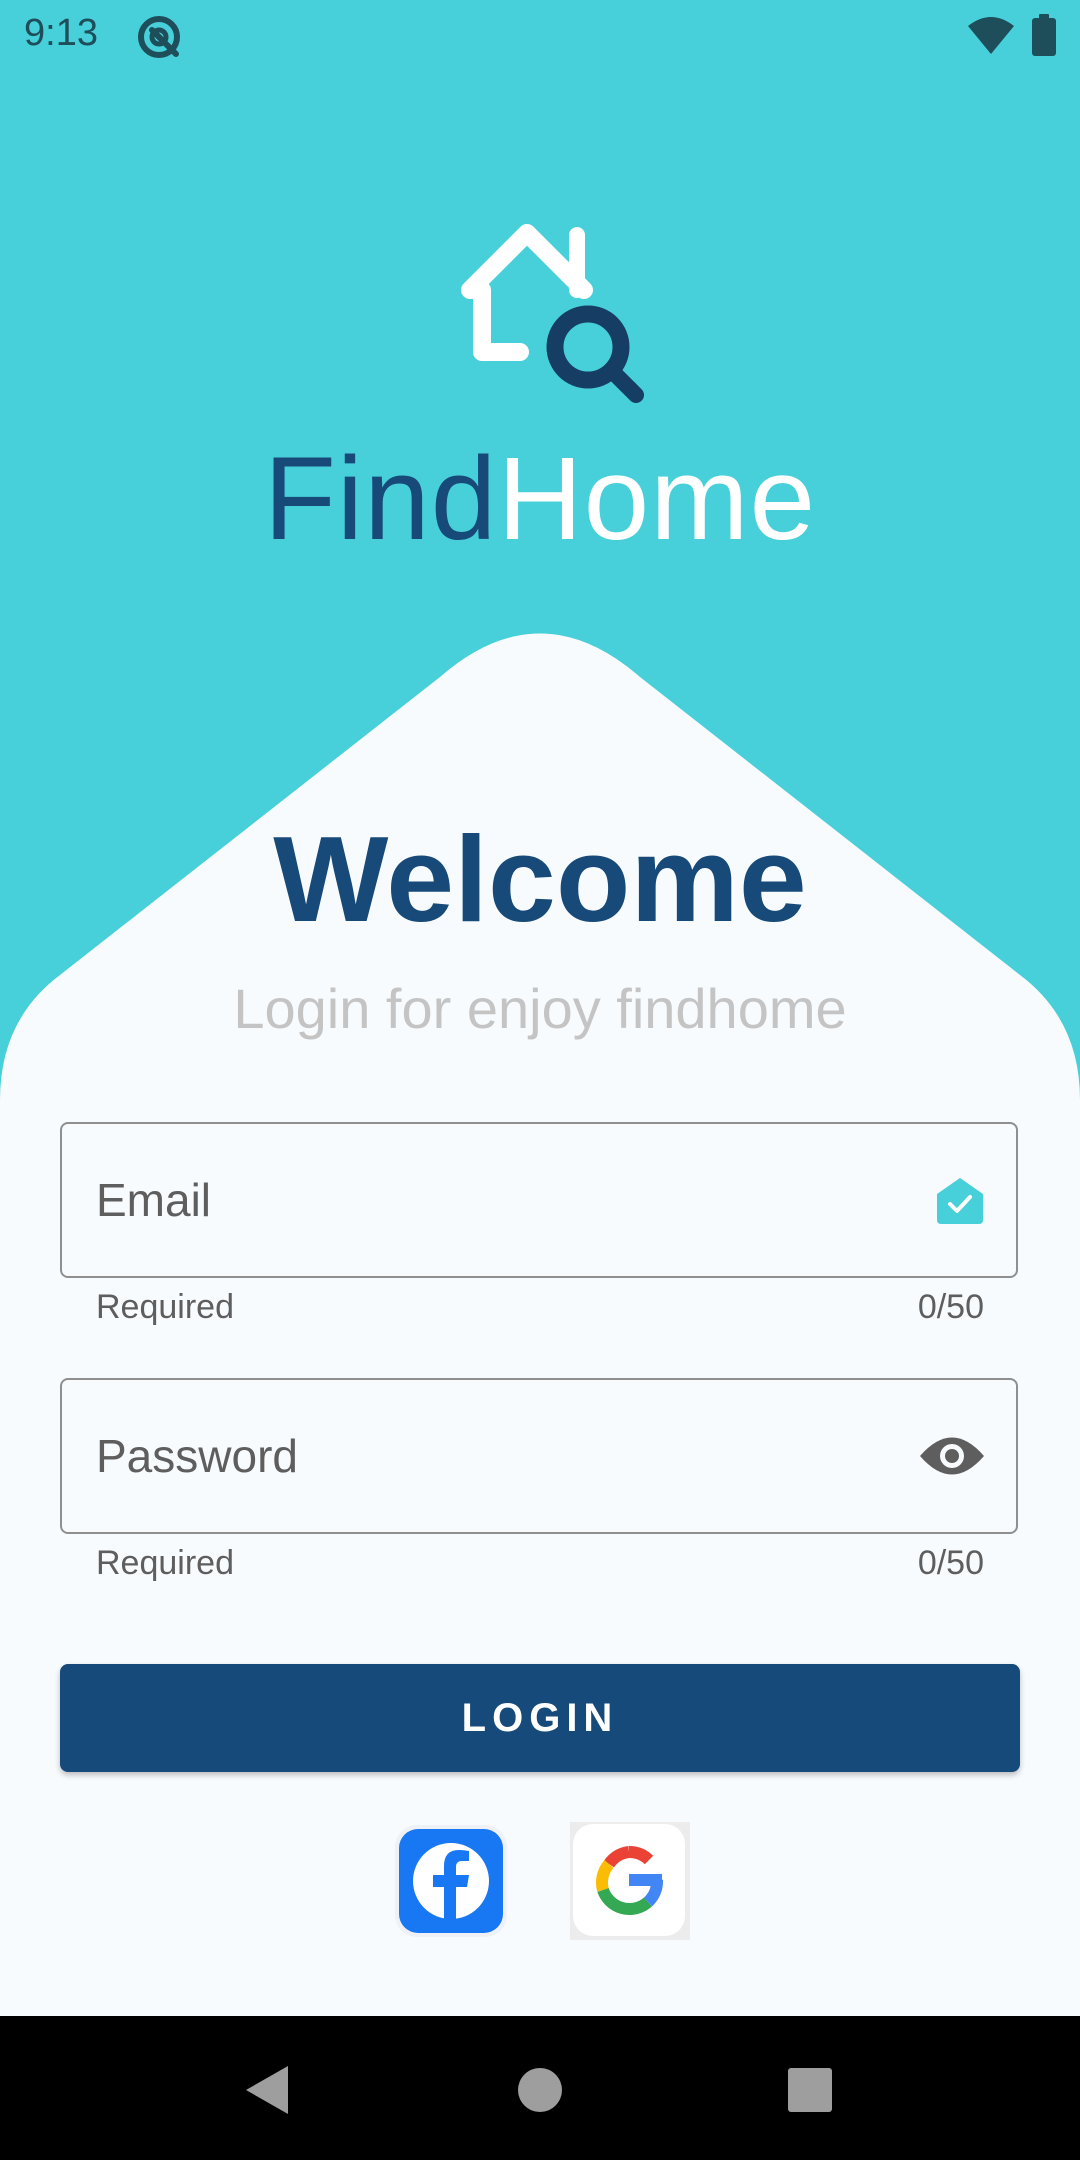 The image size is (1080, 2160). Describe the element at coordinates (952, 1456) in the screenshot. I see `eye-icon` at that location.